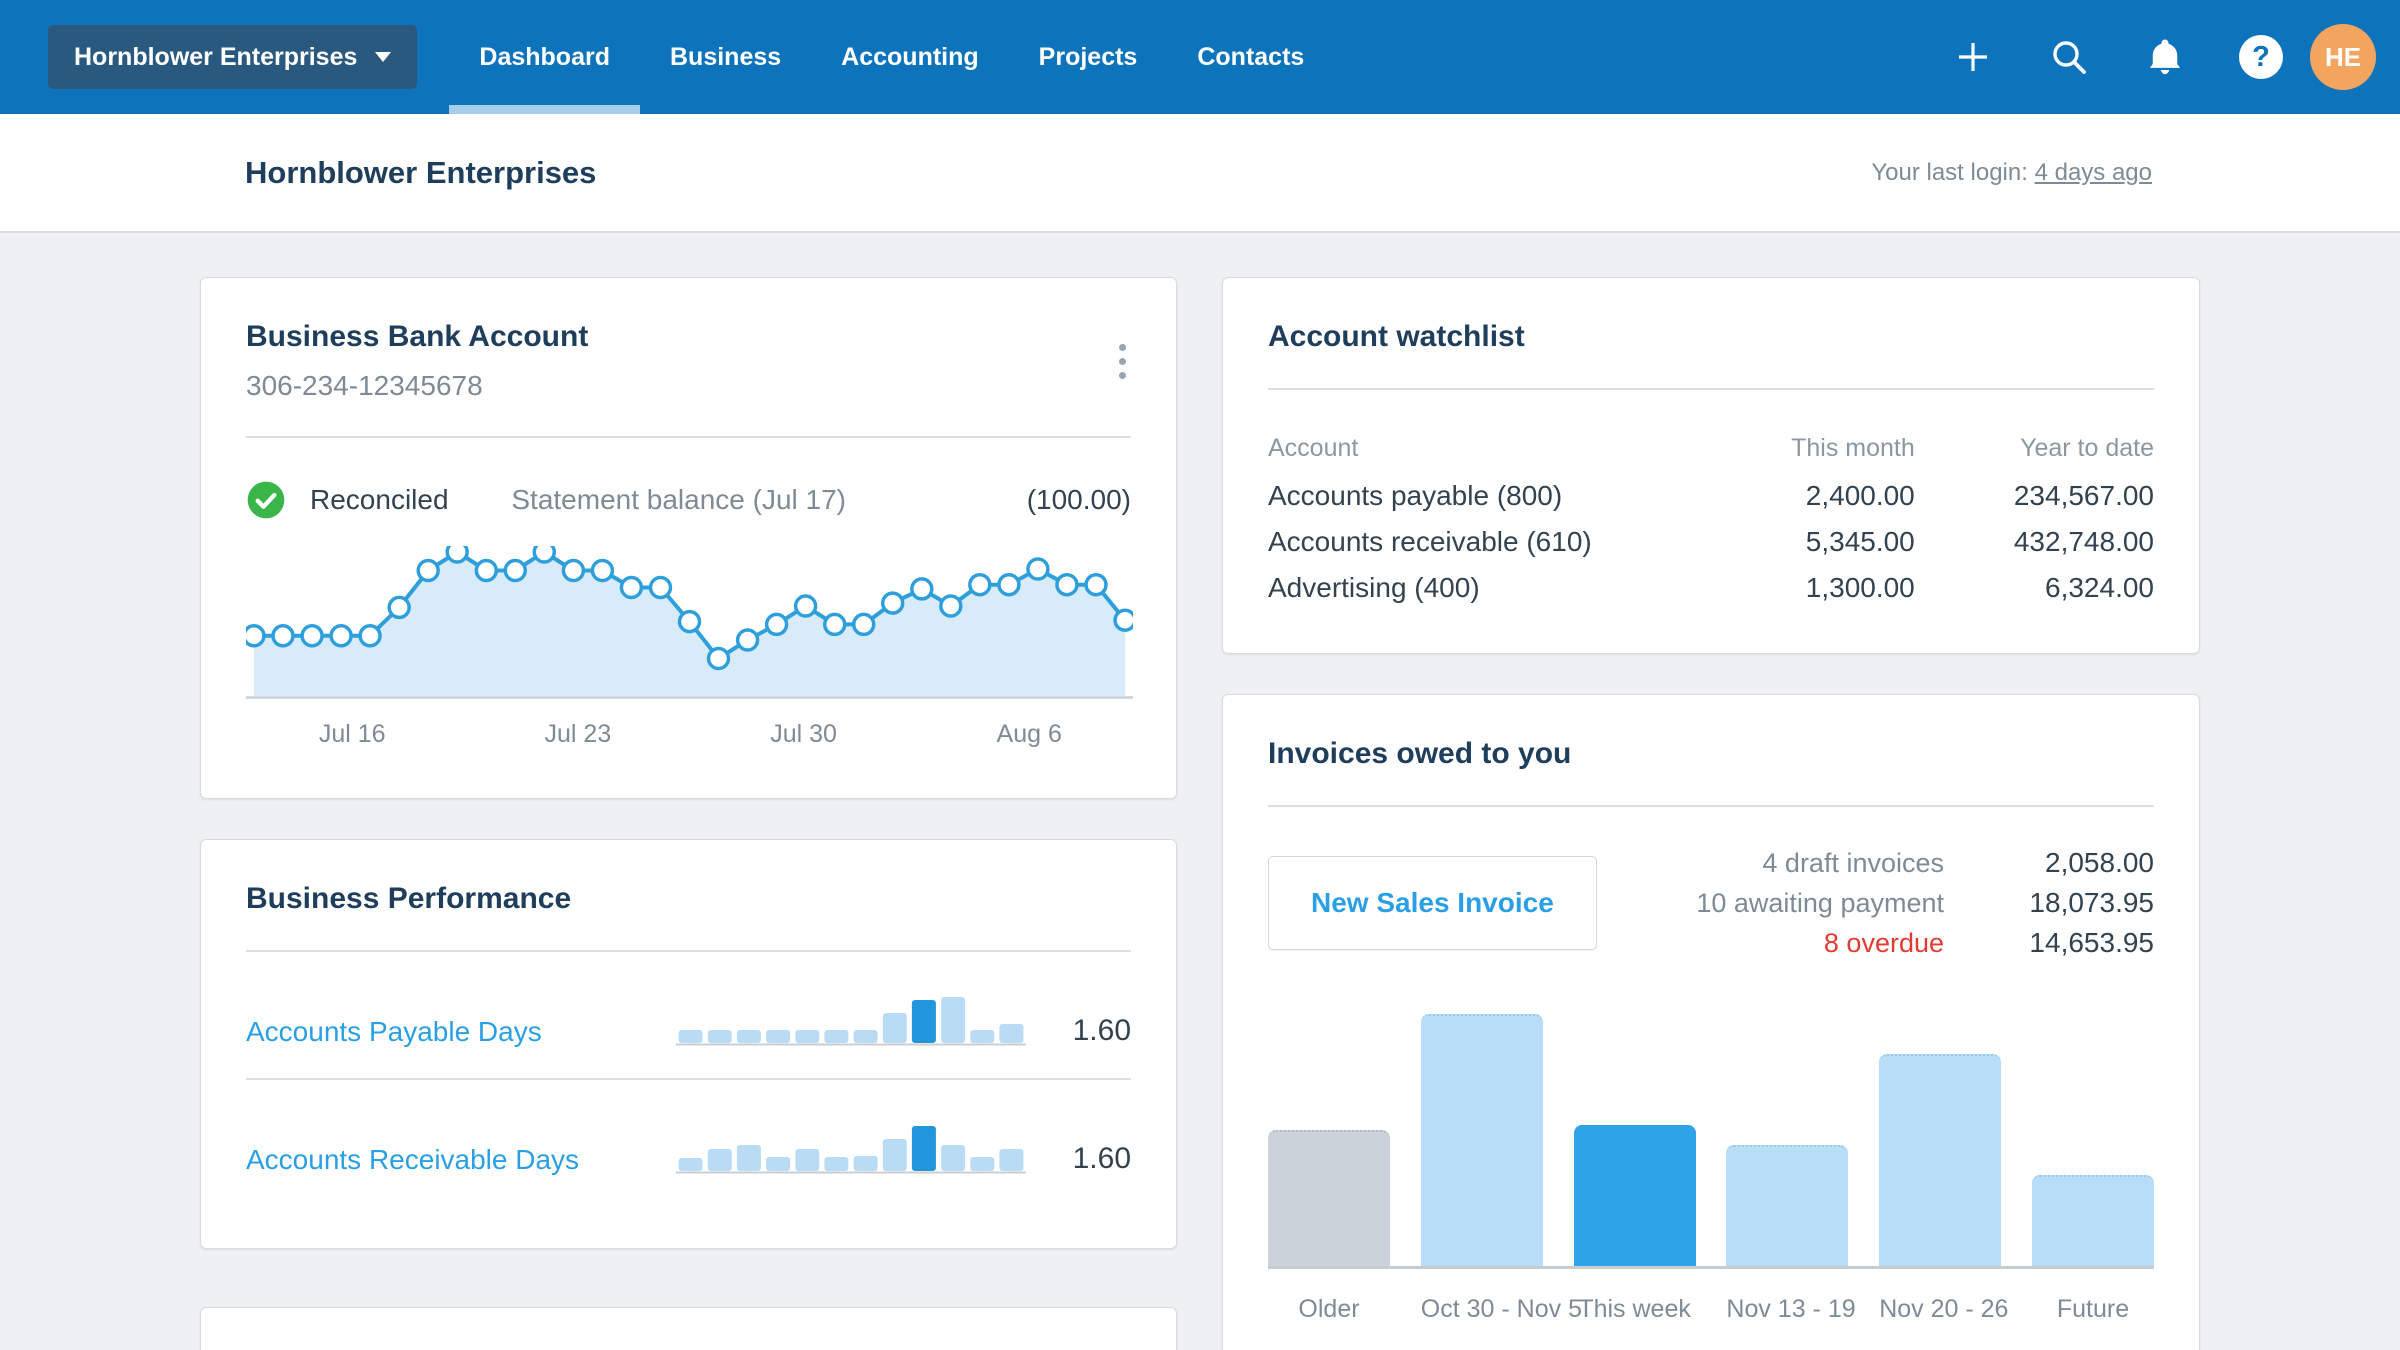  What do you see at coordinates (1313, 448) in the screenshot?
I see `column-header-account: Account` at bounding box center [1313, 448].